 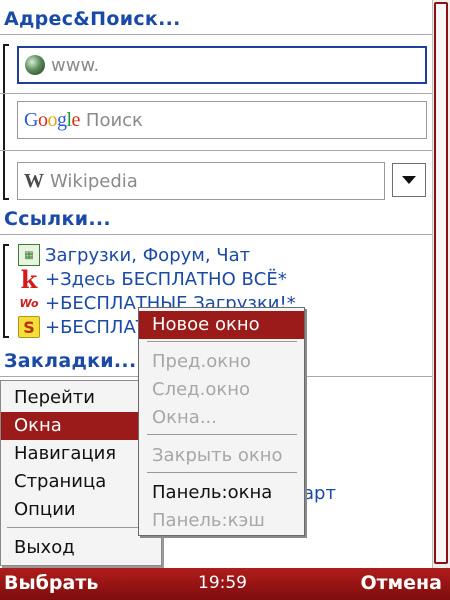 What do you see at coordinates (319, 493) in the screenshot?
I see `bookmark-item-partial: арт` at bounding box center [319, 493].